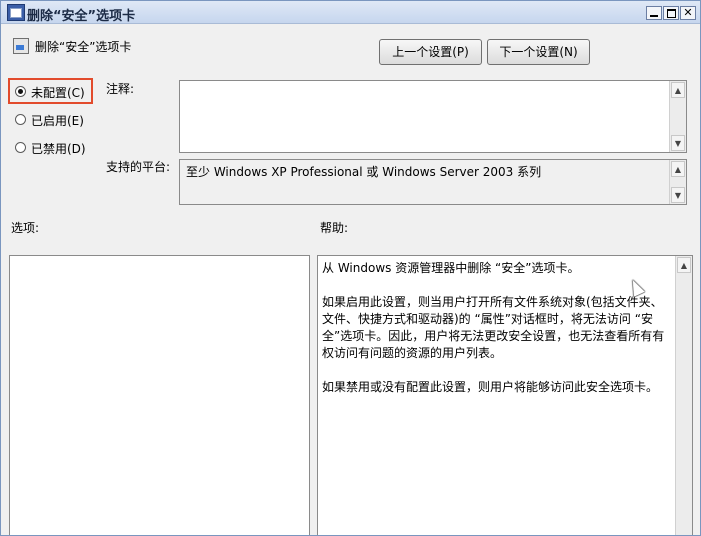 The width and height of the screenshot is (701, 536). I want to click on radio-button-checked-icon, so click(20, 91).